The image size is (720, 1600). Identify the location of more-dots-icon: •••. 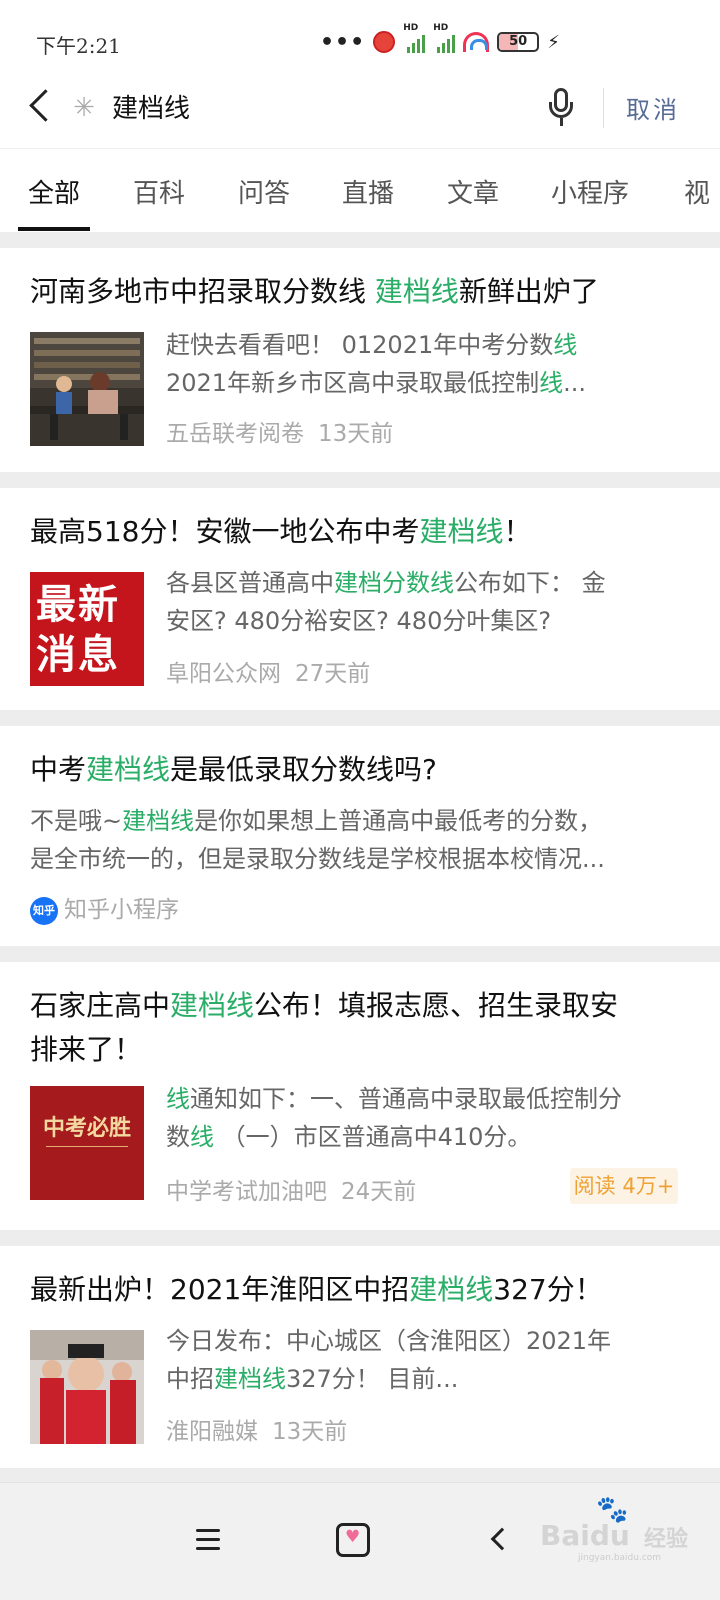
(343, 42).